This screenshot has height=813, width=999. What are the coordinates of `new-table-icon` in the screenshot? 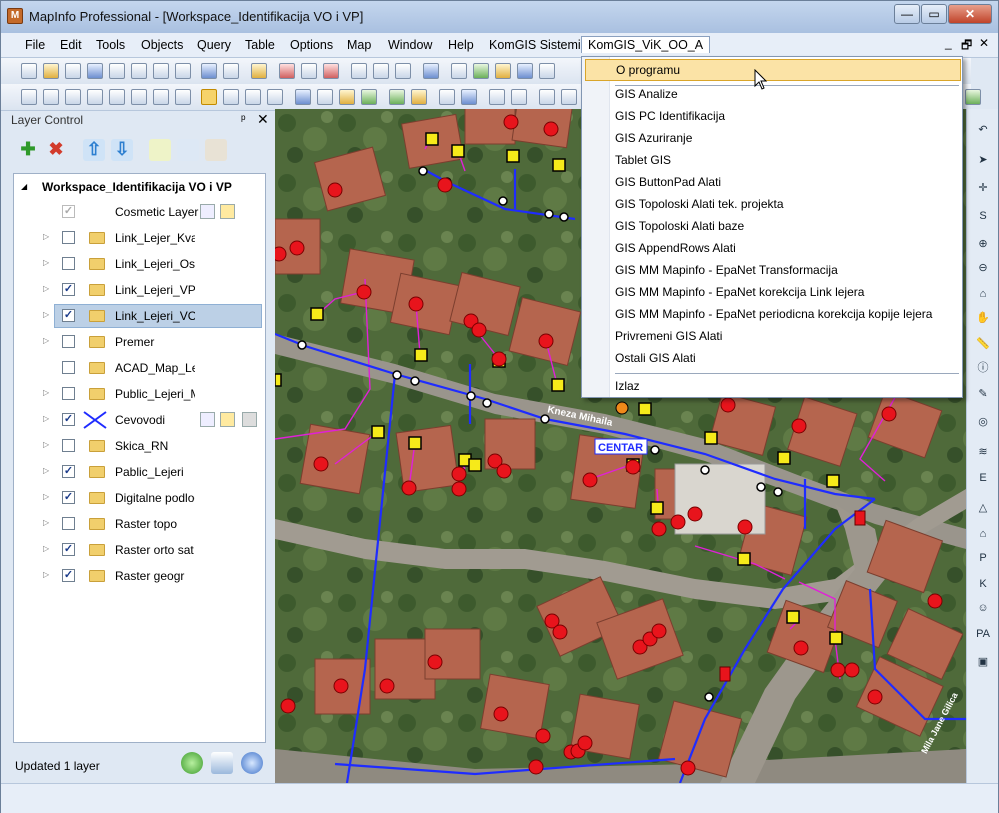 It's located at (29, 71).